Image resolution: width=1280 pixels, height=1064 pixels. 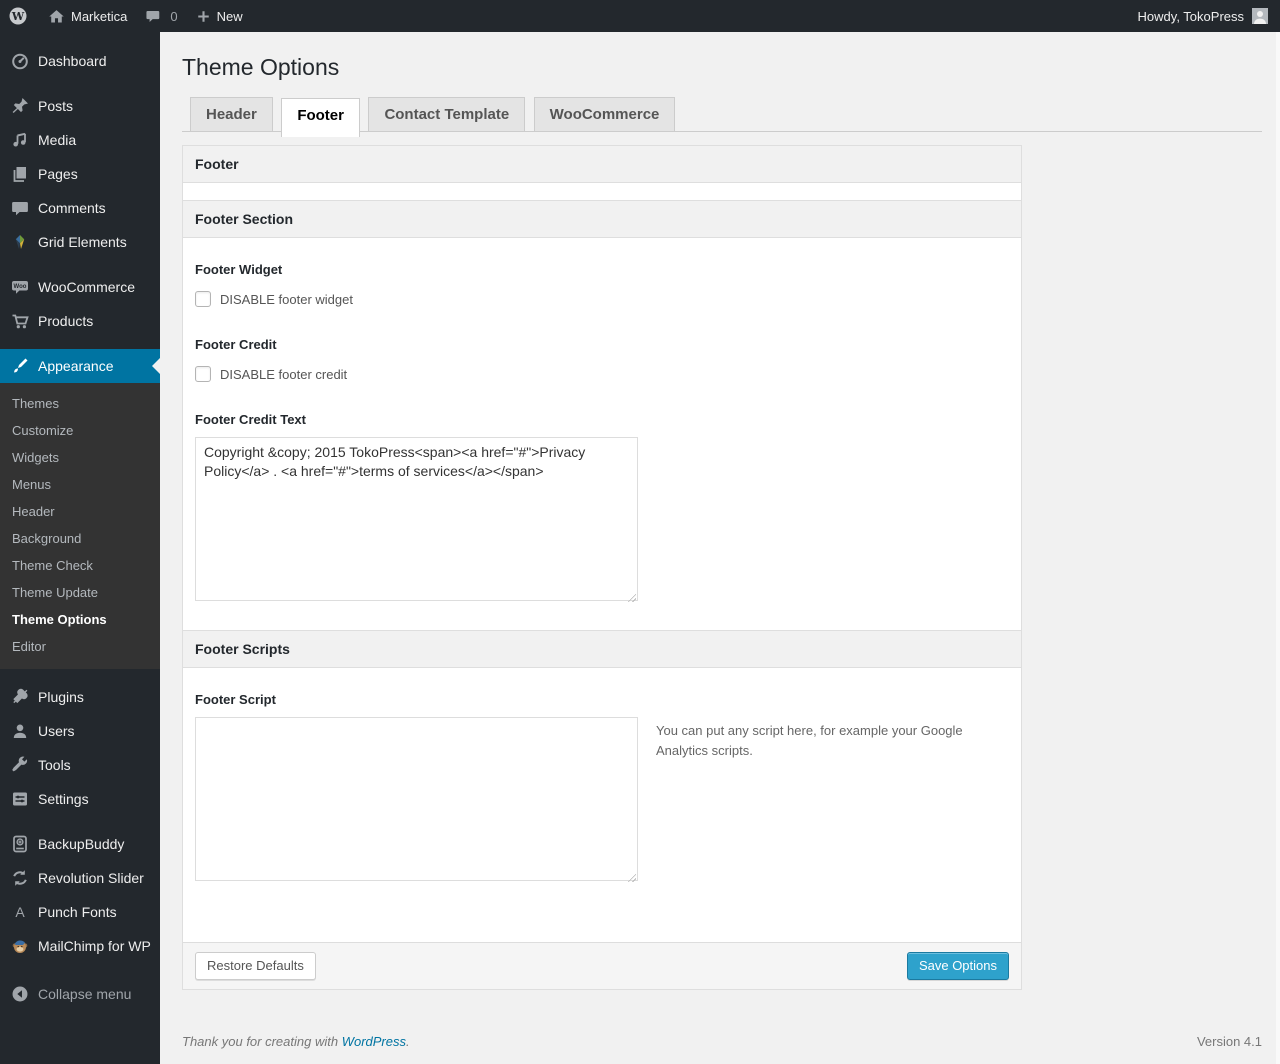 What do you see at coordinates (61, 697) in the screenshot?
I see `sidebar-item-label: Plugins` at bounding box center [61, 697].